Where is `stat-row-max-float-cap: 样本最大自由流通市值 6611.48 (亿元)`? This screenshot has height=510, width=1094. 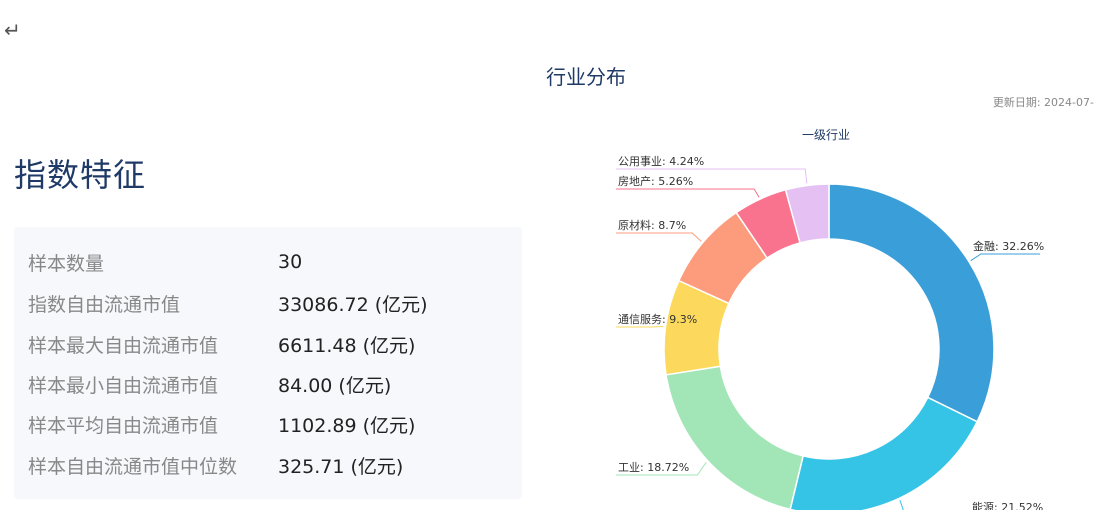
stat-row-max-float-cap: 样本最大自由流通市值 6611.48 (亿元) is located at coordinates (268, 344).